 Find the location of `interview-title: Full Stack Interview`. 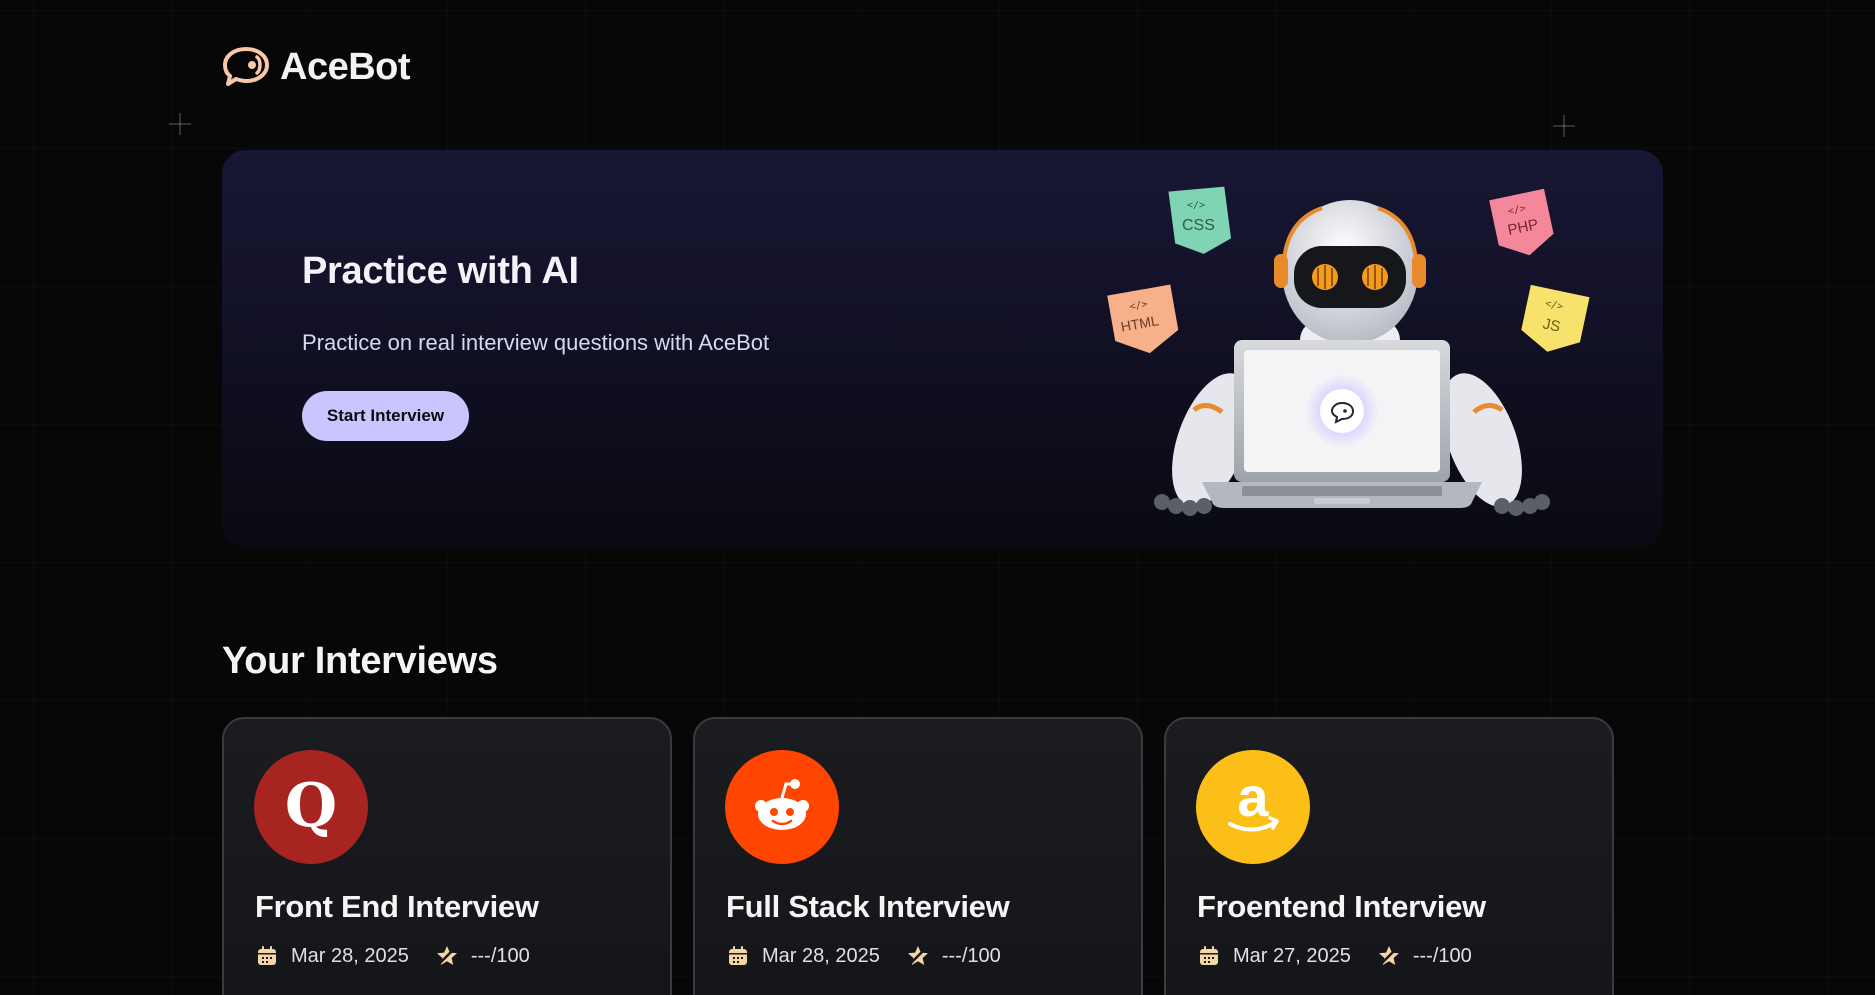

interview-title: Full Stack Interview is located at coordinates (868, 907).